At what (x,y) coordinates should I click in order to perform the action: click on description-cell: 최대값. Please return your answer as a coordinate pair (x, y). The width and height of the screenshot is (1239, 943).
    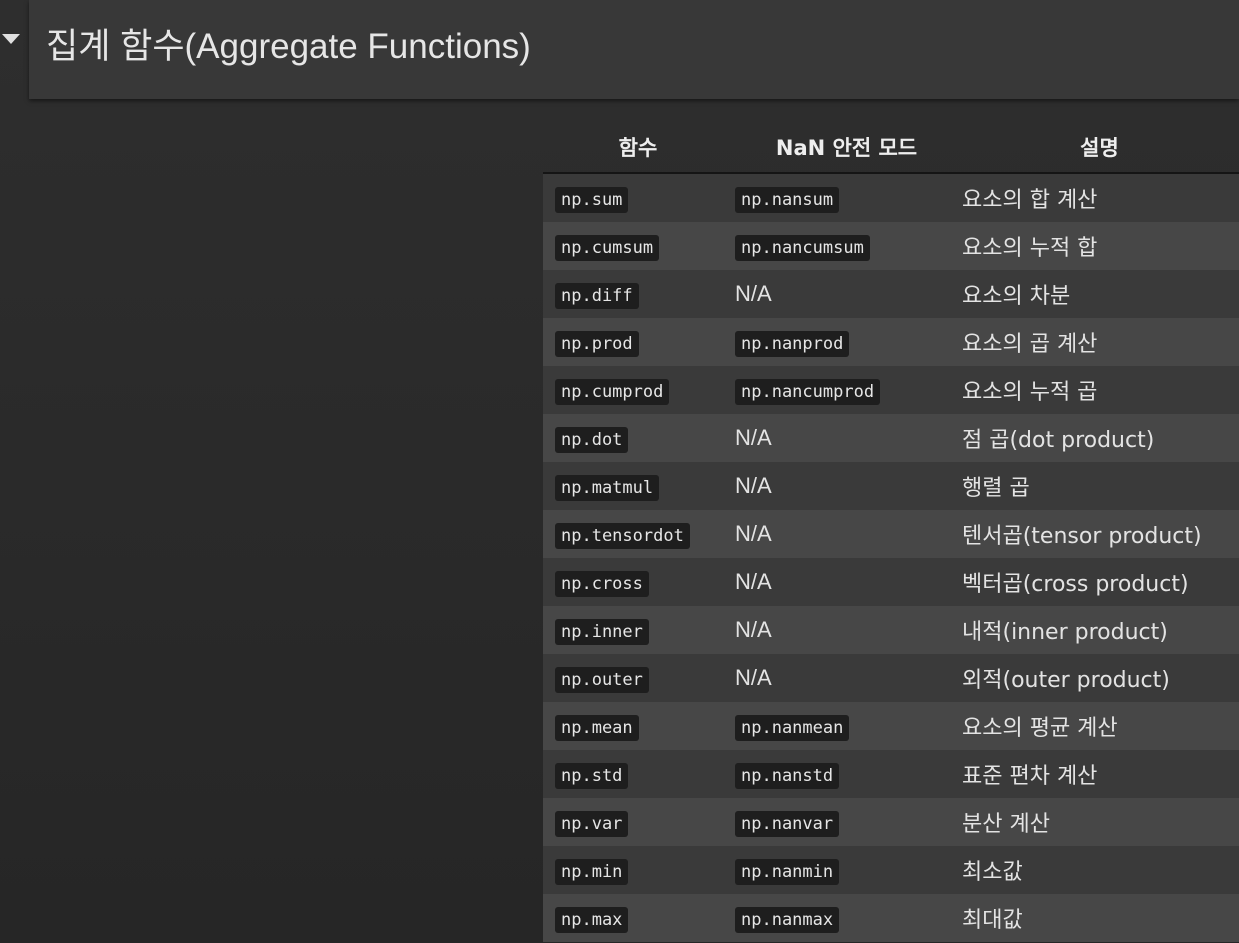
    Looking at the image, I should click on (1099, 918).